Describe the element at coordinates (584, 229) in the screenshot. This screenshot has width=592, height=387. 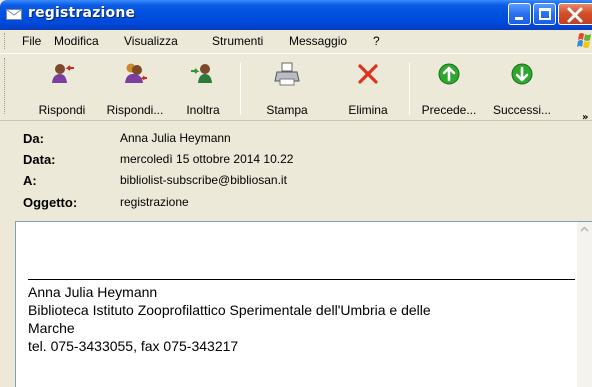
I see `scroll-up-icon` at that location.